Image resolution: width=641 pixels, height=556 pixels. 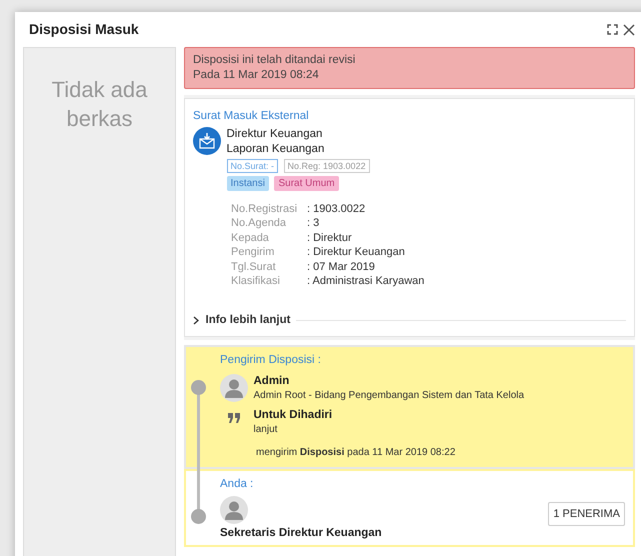 What do you see at coordinates (84, 29) in the screenshot?
I see `dialog-title: Disposisi Masuk` at bounding box center [84, 29].